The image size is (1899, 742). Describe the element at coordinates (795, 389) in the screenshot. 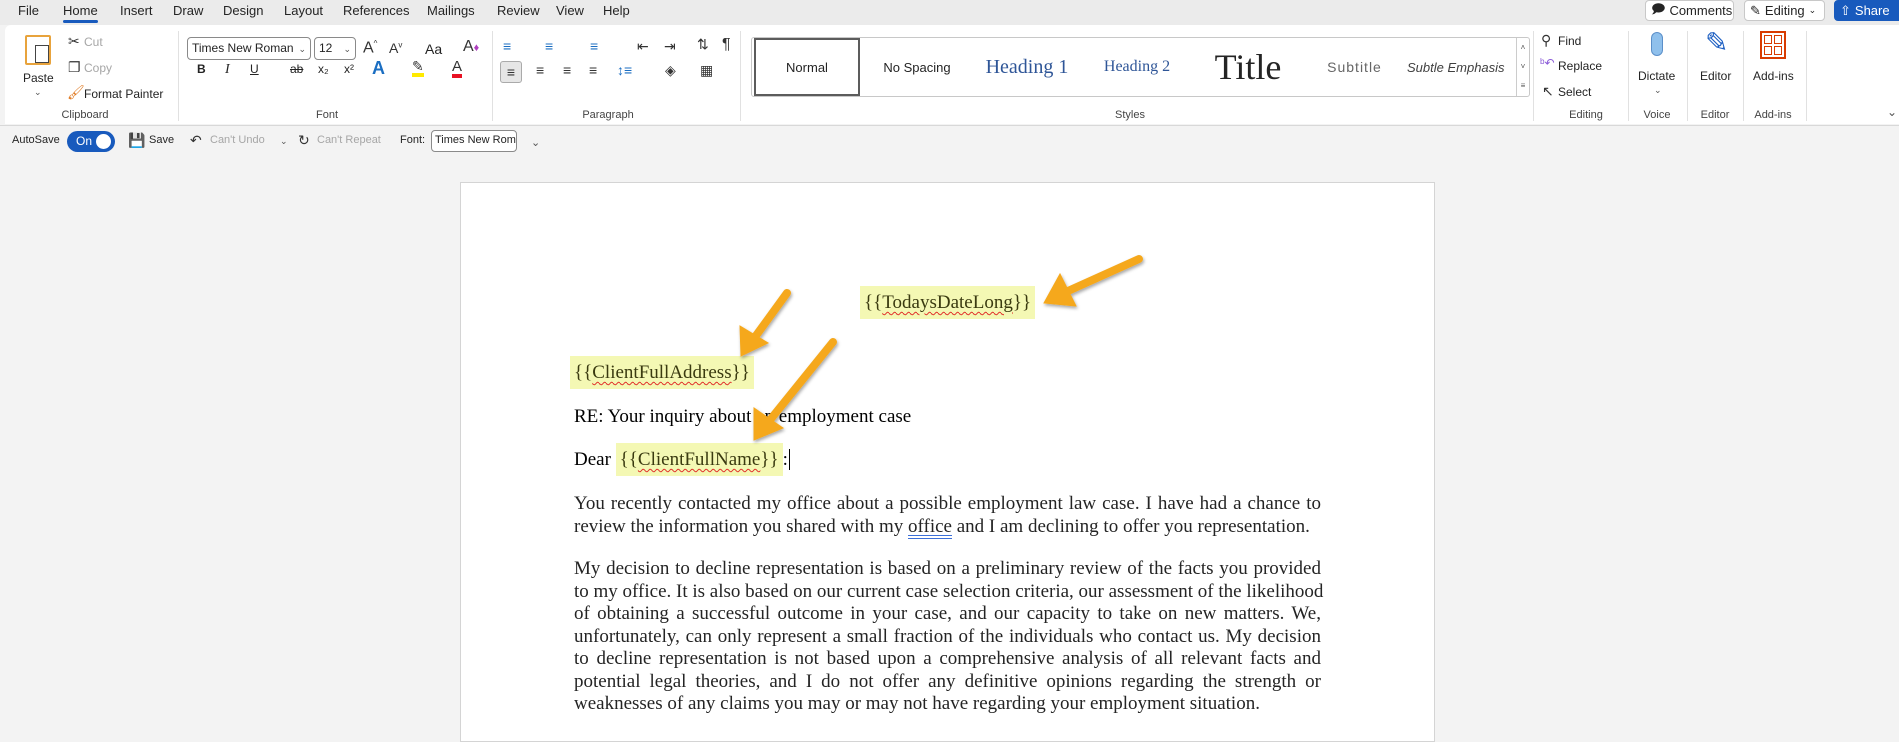

I see `arrow-to-name` at that location.